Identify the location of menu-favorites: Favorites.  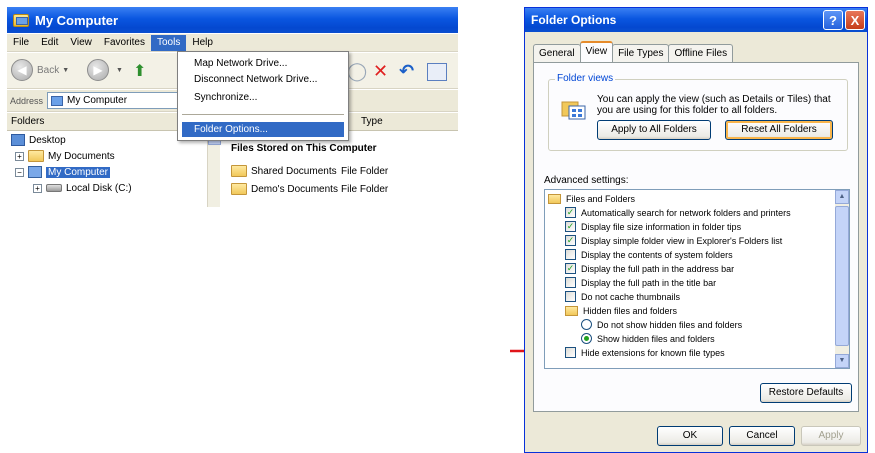
(124, 43).